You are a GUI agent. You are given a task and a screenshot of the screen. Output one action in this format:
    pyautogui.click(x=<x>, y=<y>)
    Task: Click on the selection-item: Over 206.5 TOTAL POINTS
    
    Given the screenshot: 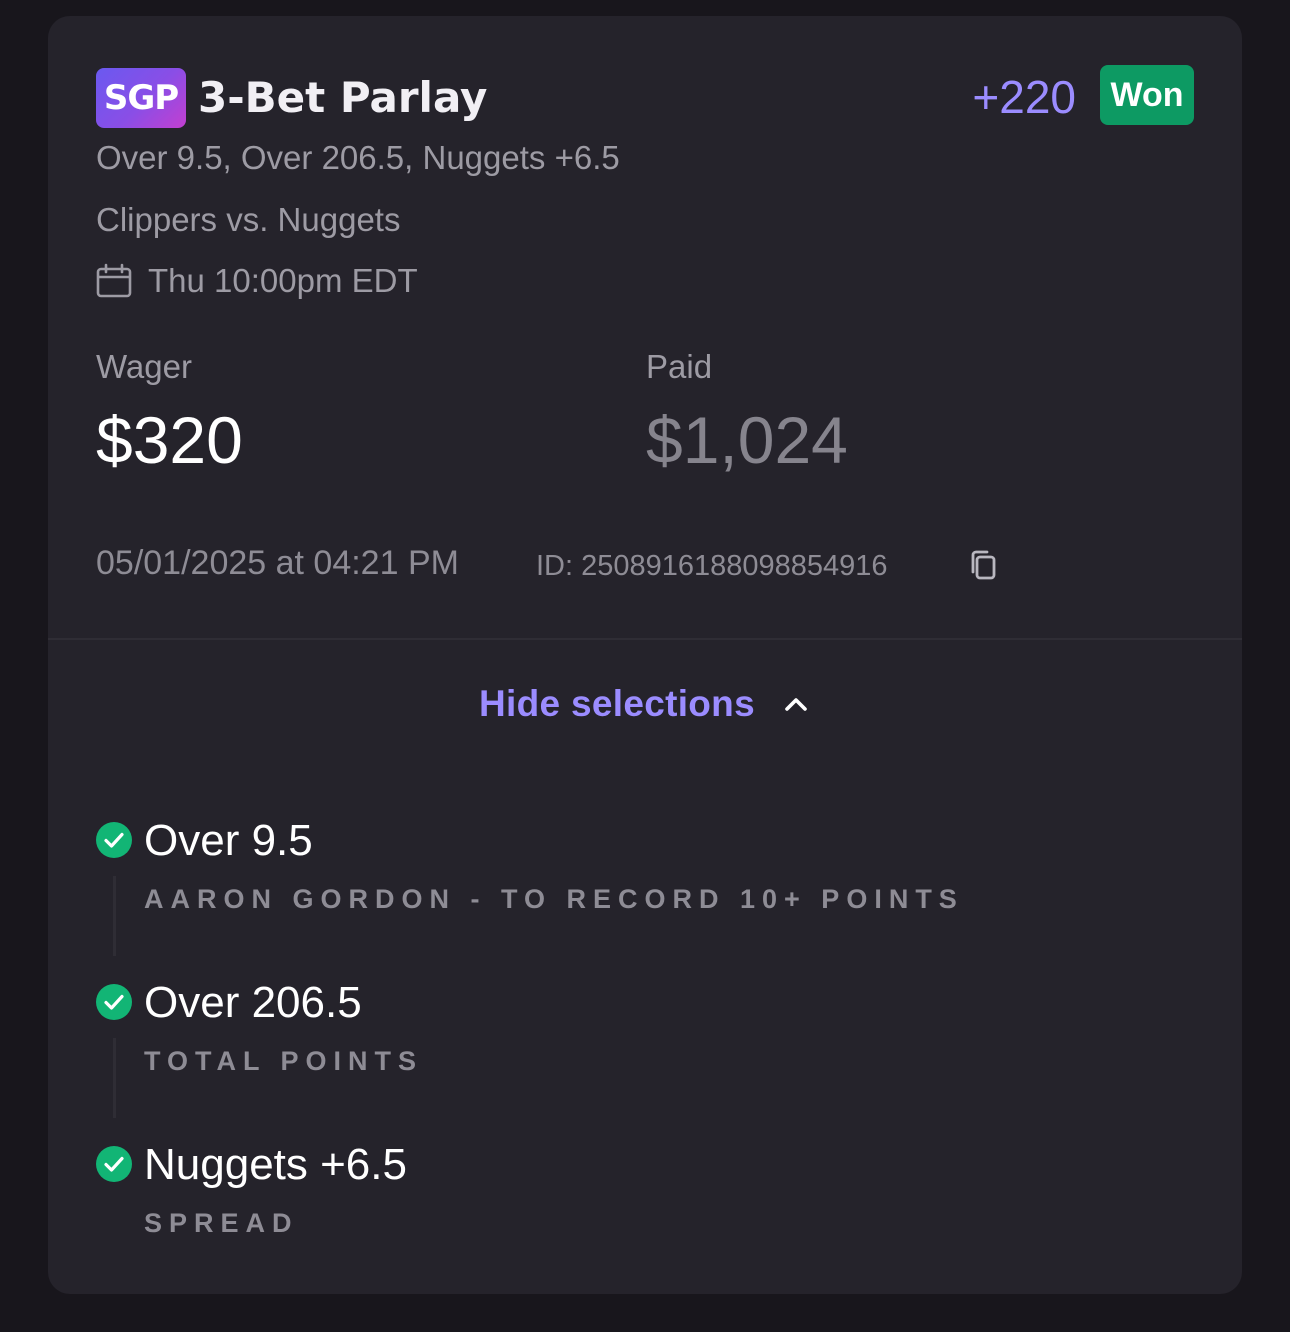 What is the action you would take?
    pyautogui.click(x=645, y=1053)
    